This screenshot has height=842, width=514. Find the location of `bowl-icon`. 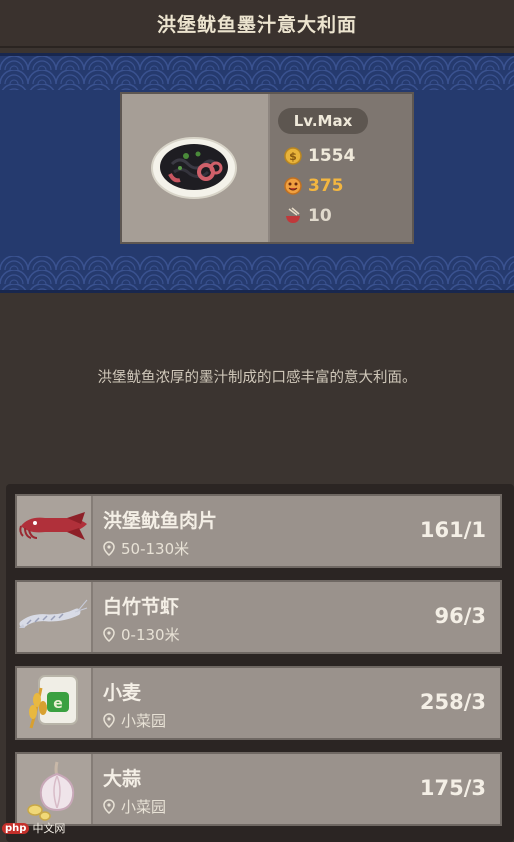

bowl-icon is located at coordinates (293, 215).